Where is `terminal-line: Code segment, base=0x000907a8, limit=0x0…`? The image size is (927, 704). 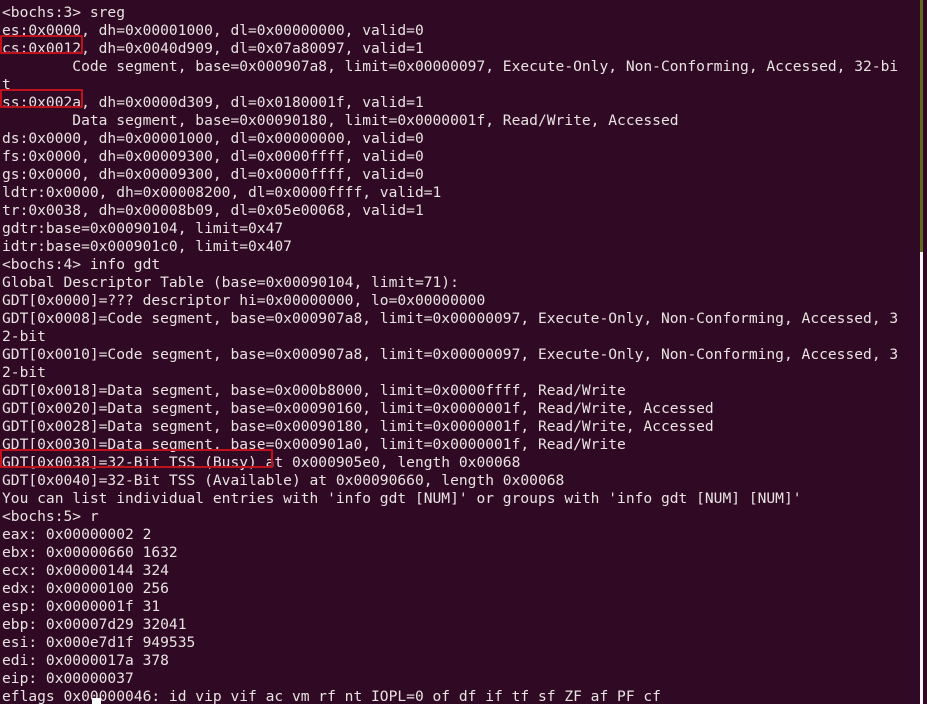 terminal-line: Code segment, base=0x000907a8, limit=0x0… is located at coordinates (450, 66).